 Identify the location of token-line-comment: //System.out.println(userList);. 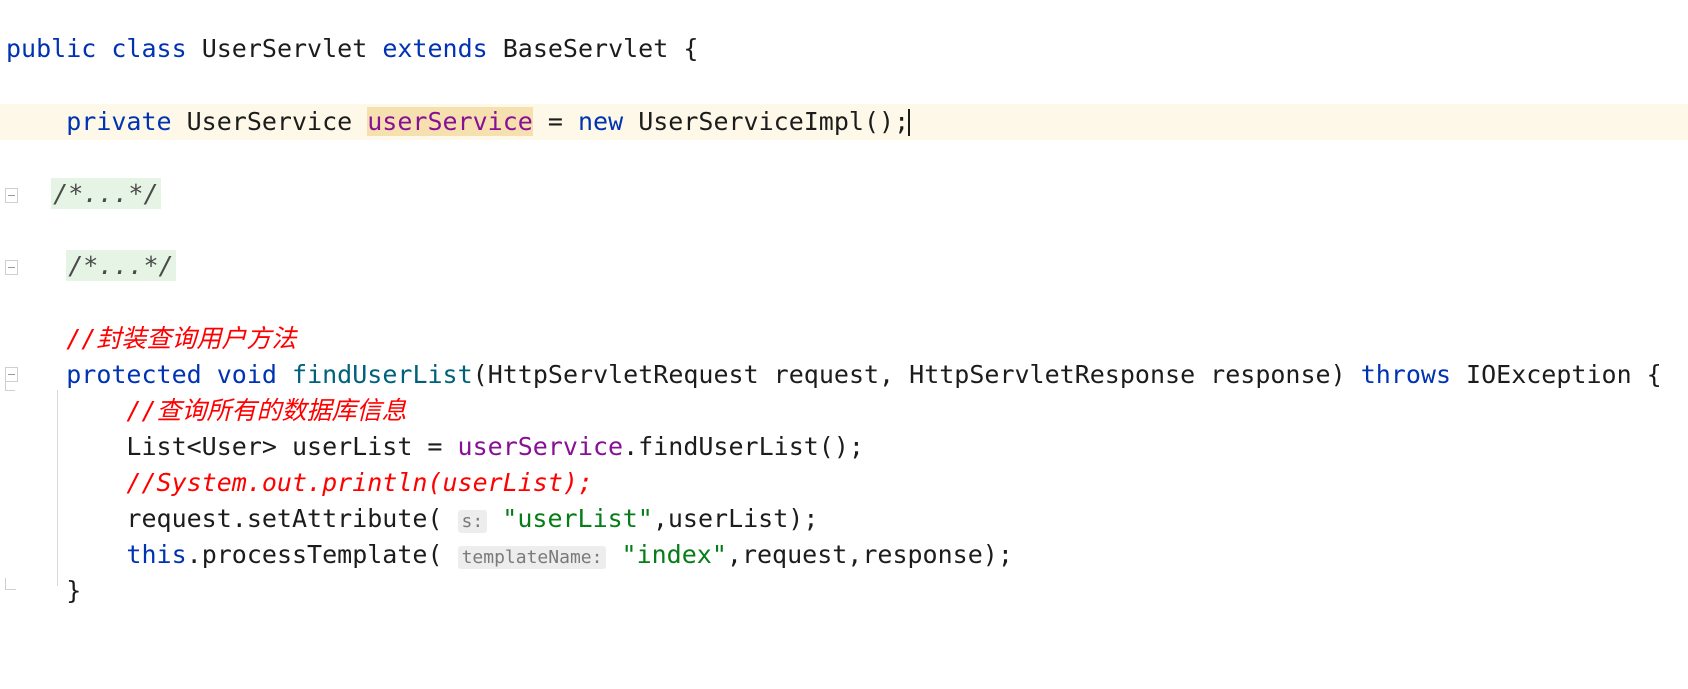
(360, 482).